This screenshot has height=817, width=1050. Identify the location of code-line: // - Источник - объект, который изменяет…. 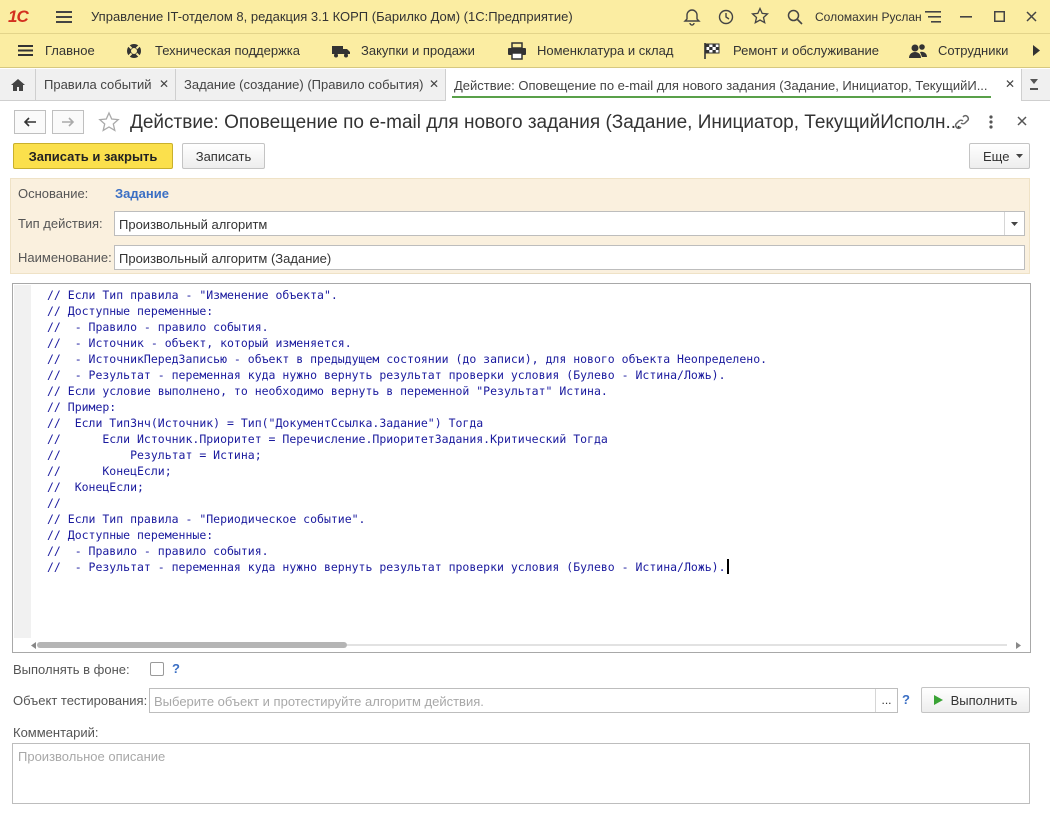
(199, 343).